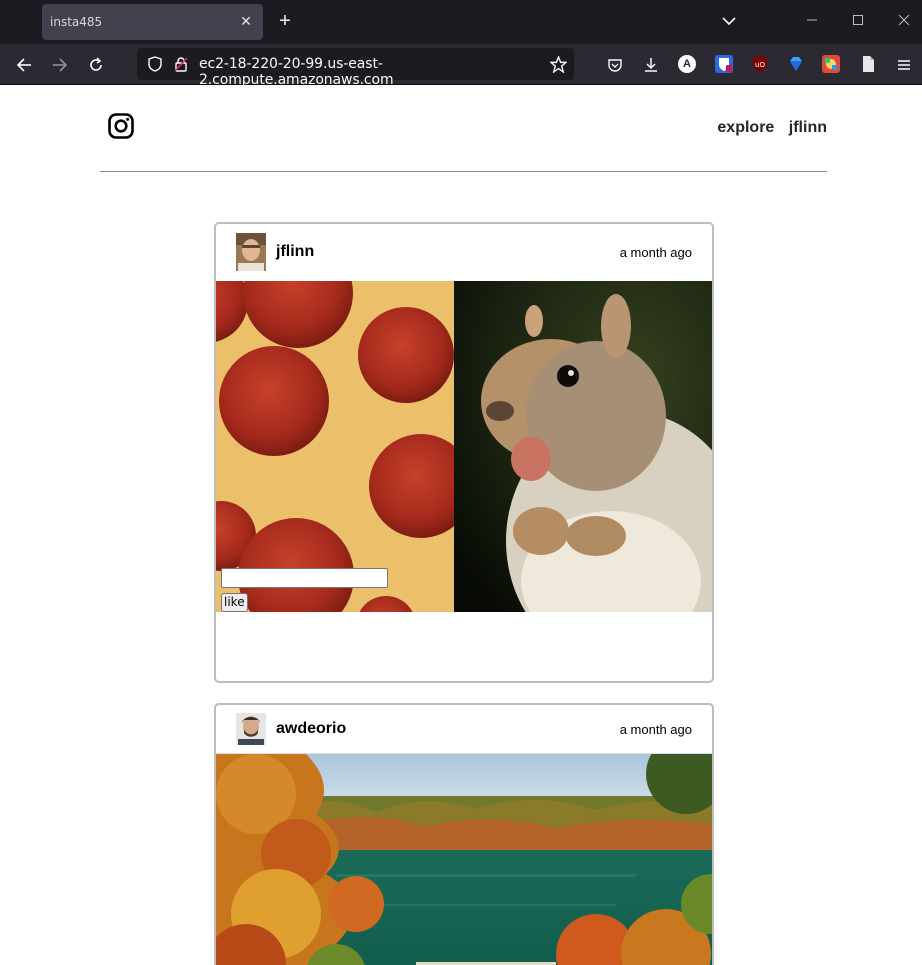  I want to click on forward-icon, so click(60, 65).